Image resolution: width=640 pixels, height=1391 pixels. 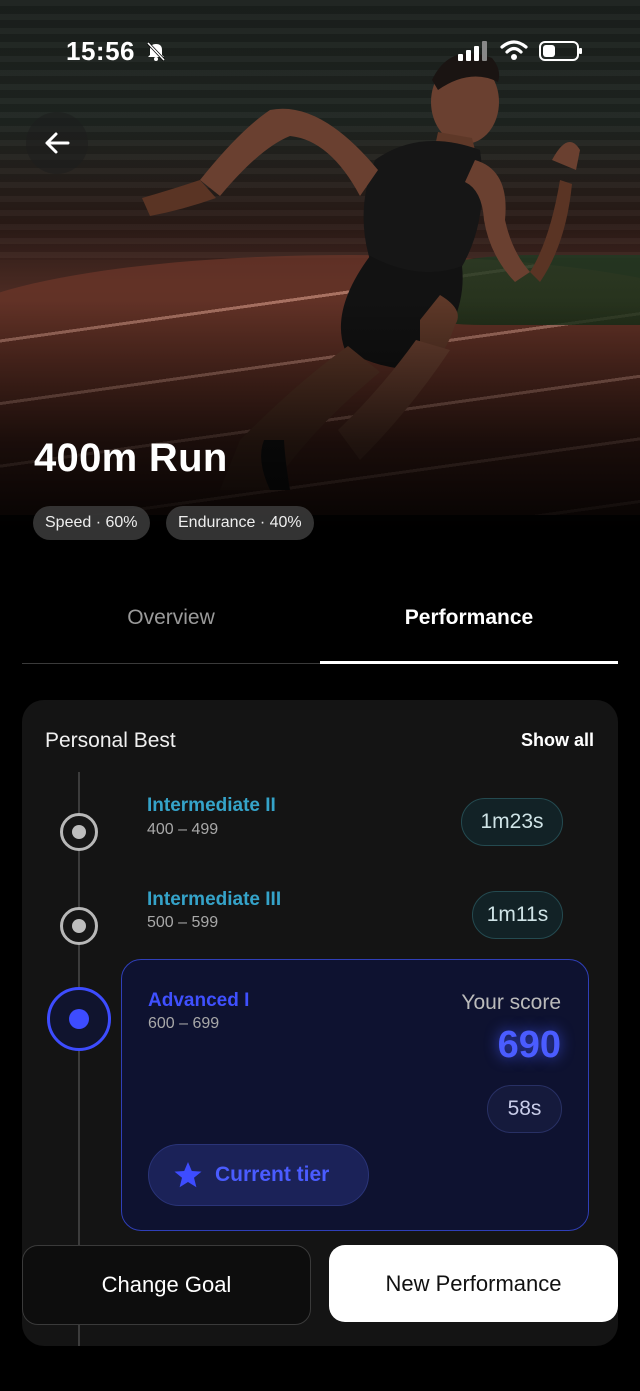 What do you see at coordinates (469, 618) in the screenshot?
I see `tab-performance: Performance` at bounding box center [469, 618].